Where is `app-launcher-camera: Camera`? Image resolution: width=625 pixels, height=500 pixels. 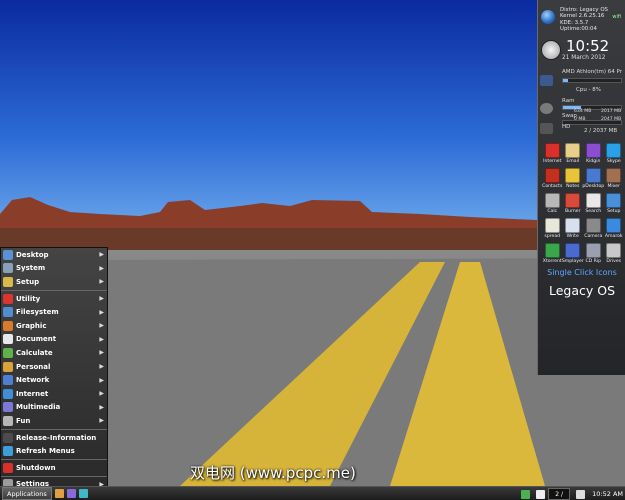
app-launcher-camera: Camera is located at coordinates (593, 228).